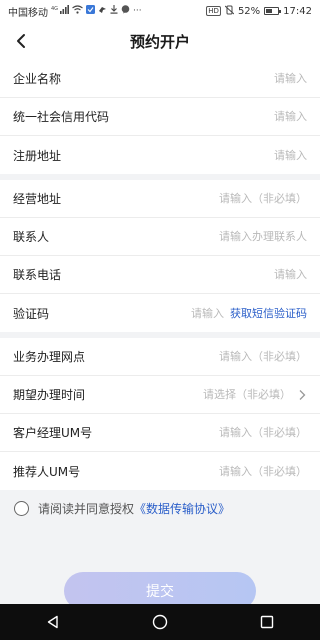  Describe the element at coordinates (269, 11) in the screenshot. I see `battery-fill` at that location.